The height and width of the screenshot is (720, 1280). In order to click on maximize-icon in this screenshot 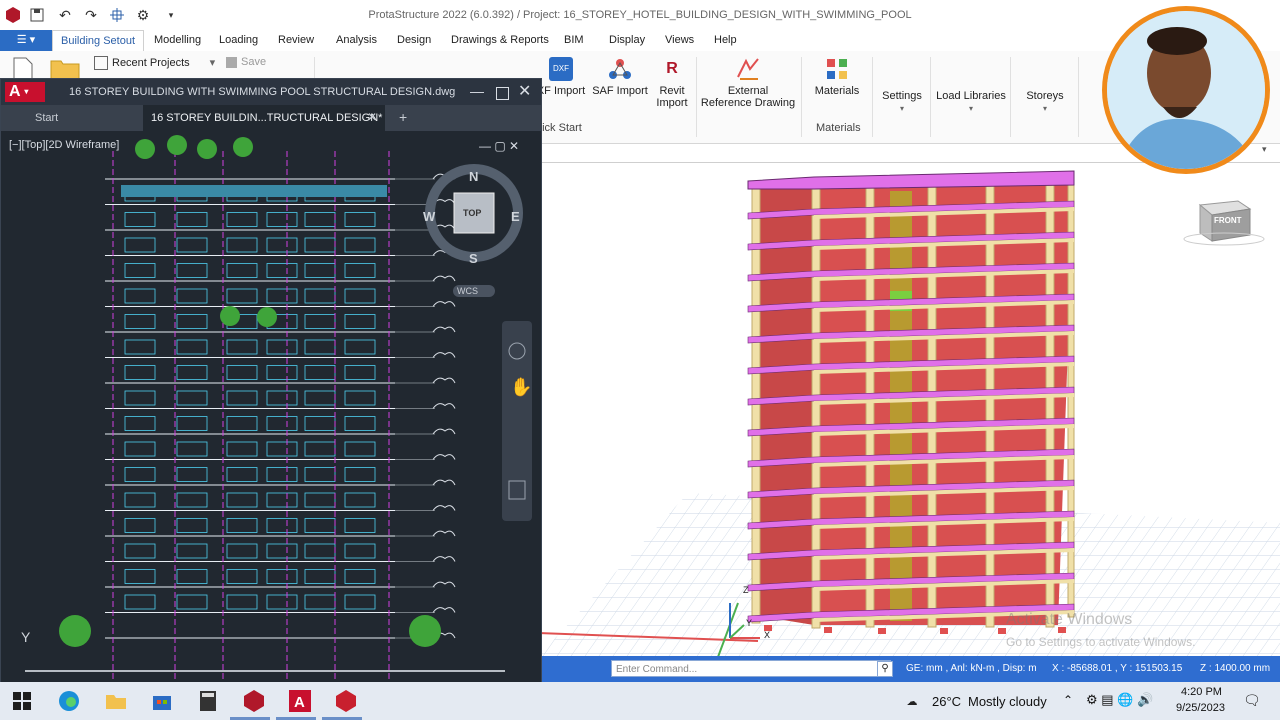, I will do `click(502, 93)`.